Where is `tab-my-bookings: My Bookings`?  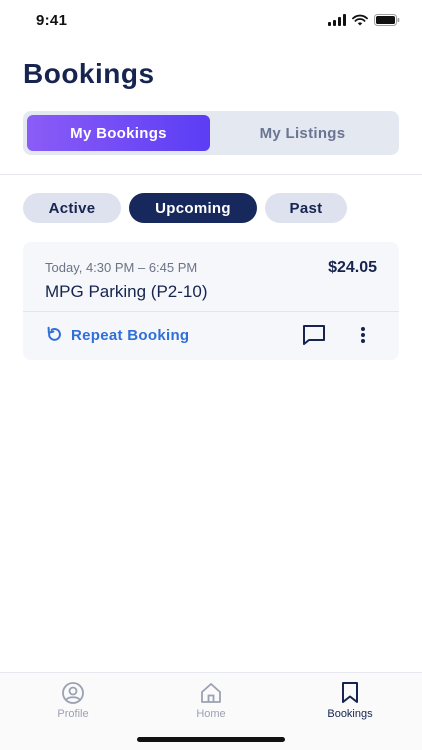 tab-my-bookings: My Bookings is located at coordinates (118, 133).